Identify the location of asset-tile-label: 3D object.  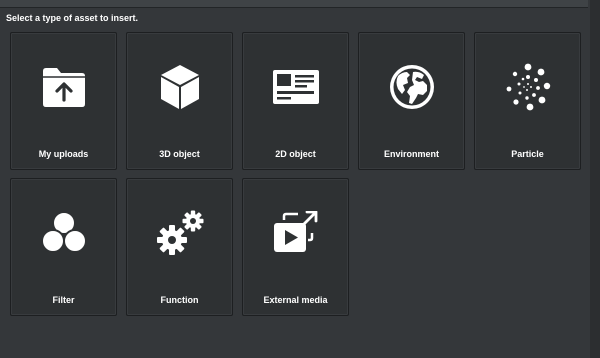
(179, 154).